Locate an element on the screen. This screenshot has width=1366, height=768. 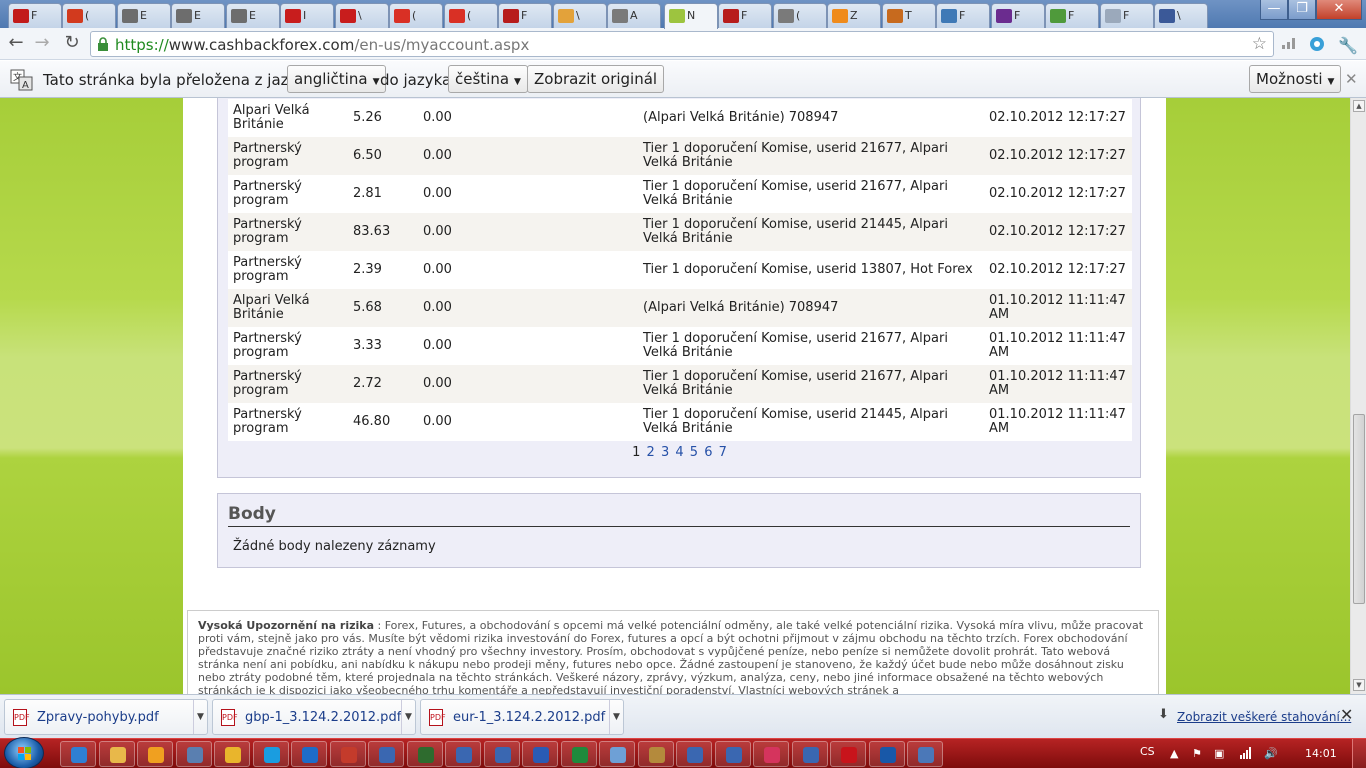
taskbar-skype-button is located at coordinates (270, 754).